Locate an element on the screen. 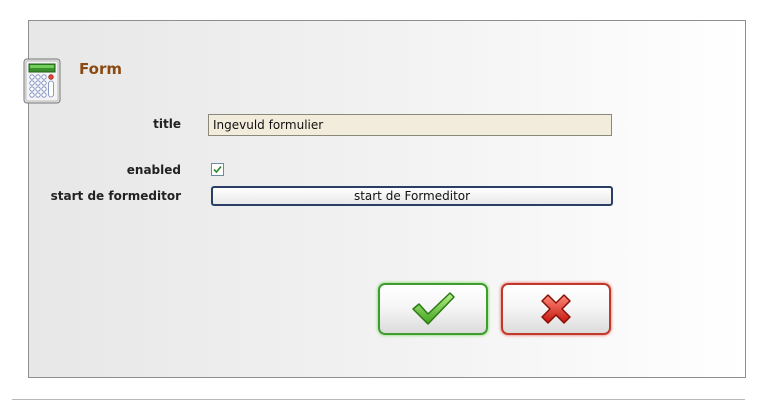  cancel-button is located at coordinates (556, 309).